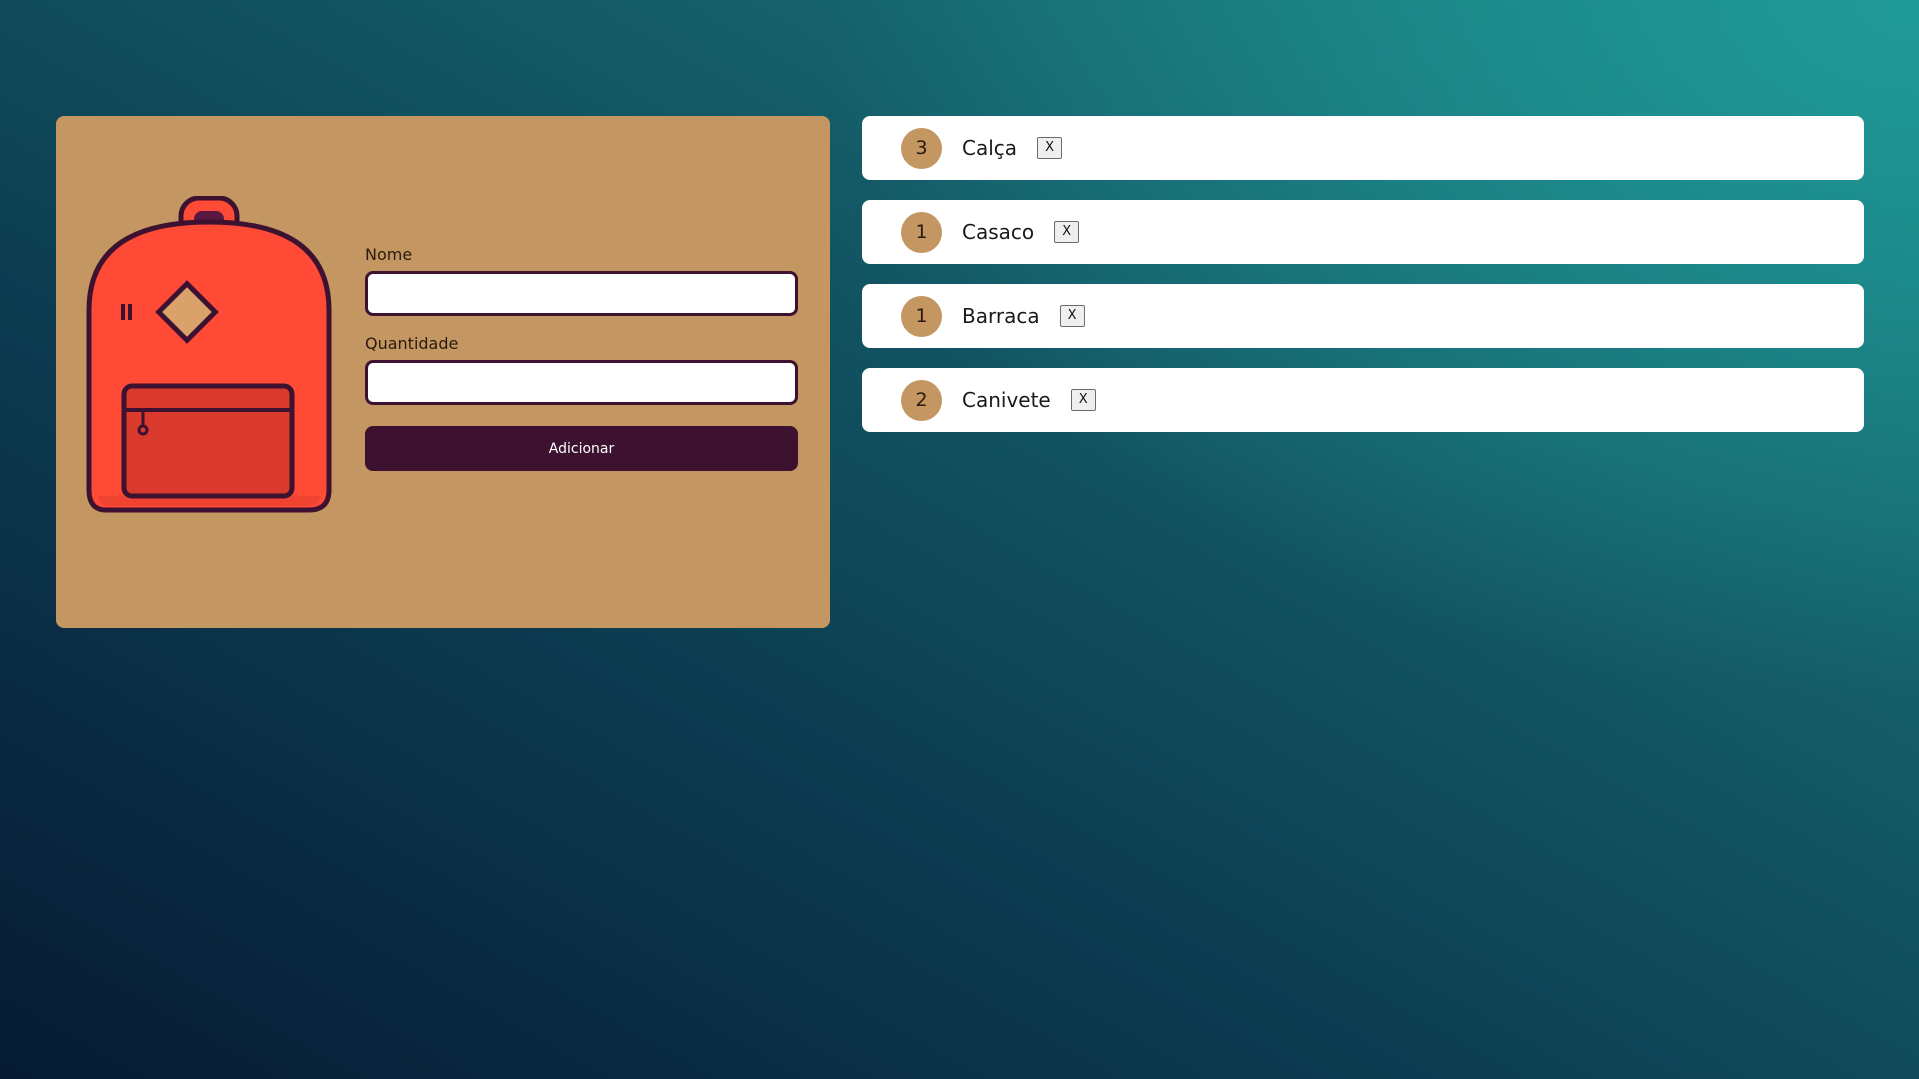  What do you see at coordinates (581, 382) in the screenshot?
I see `quantity-input` at bounding box center [581, 382].